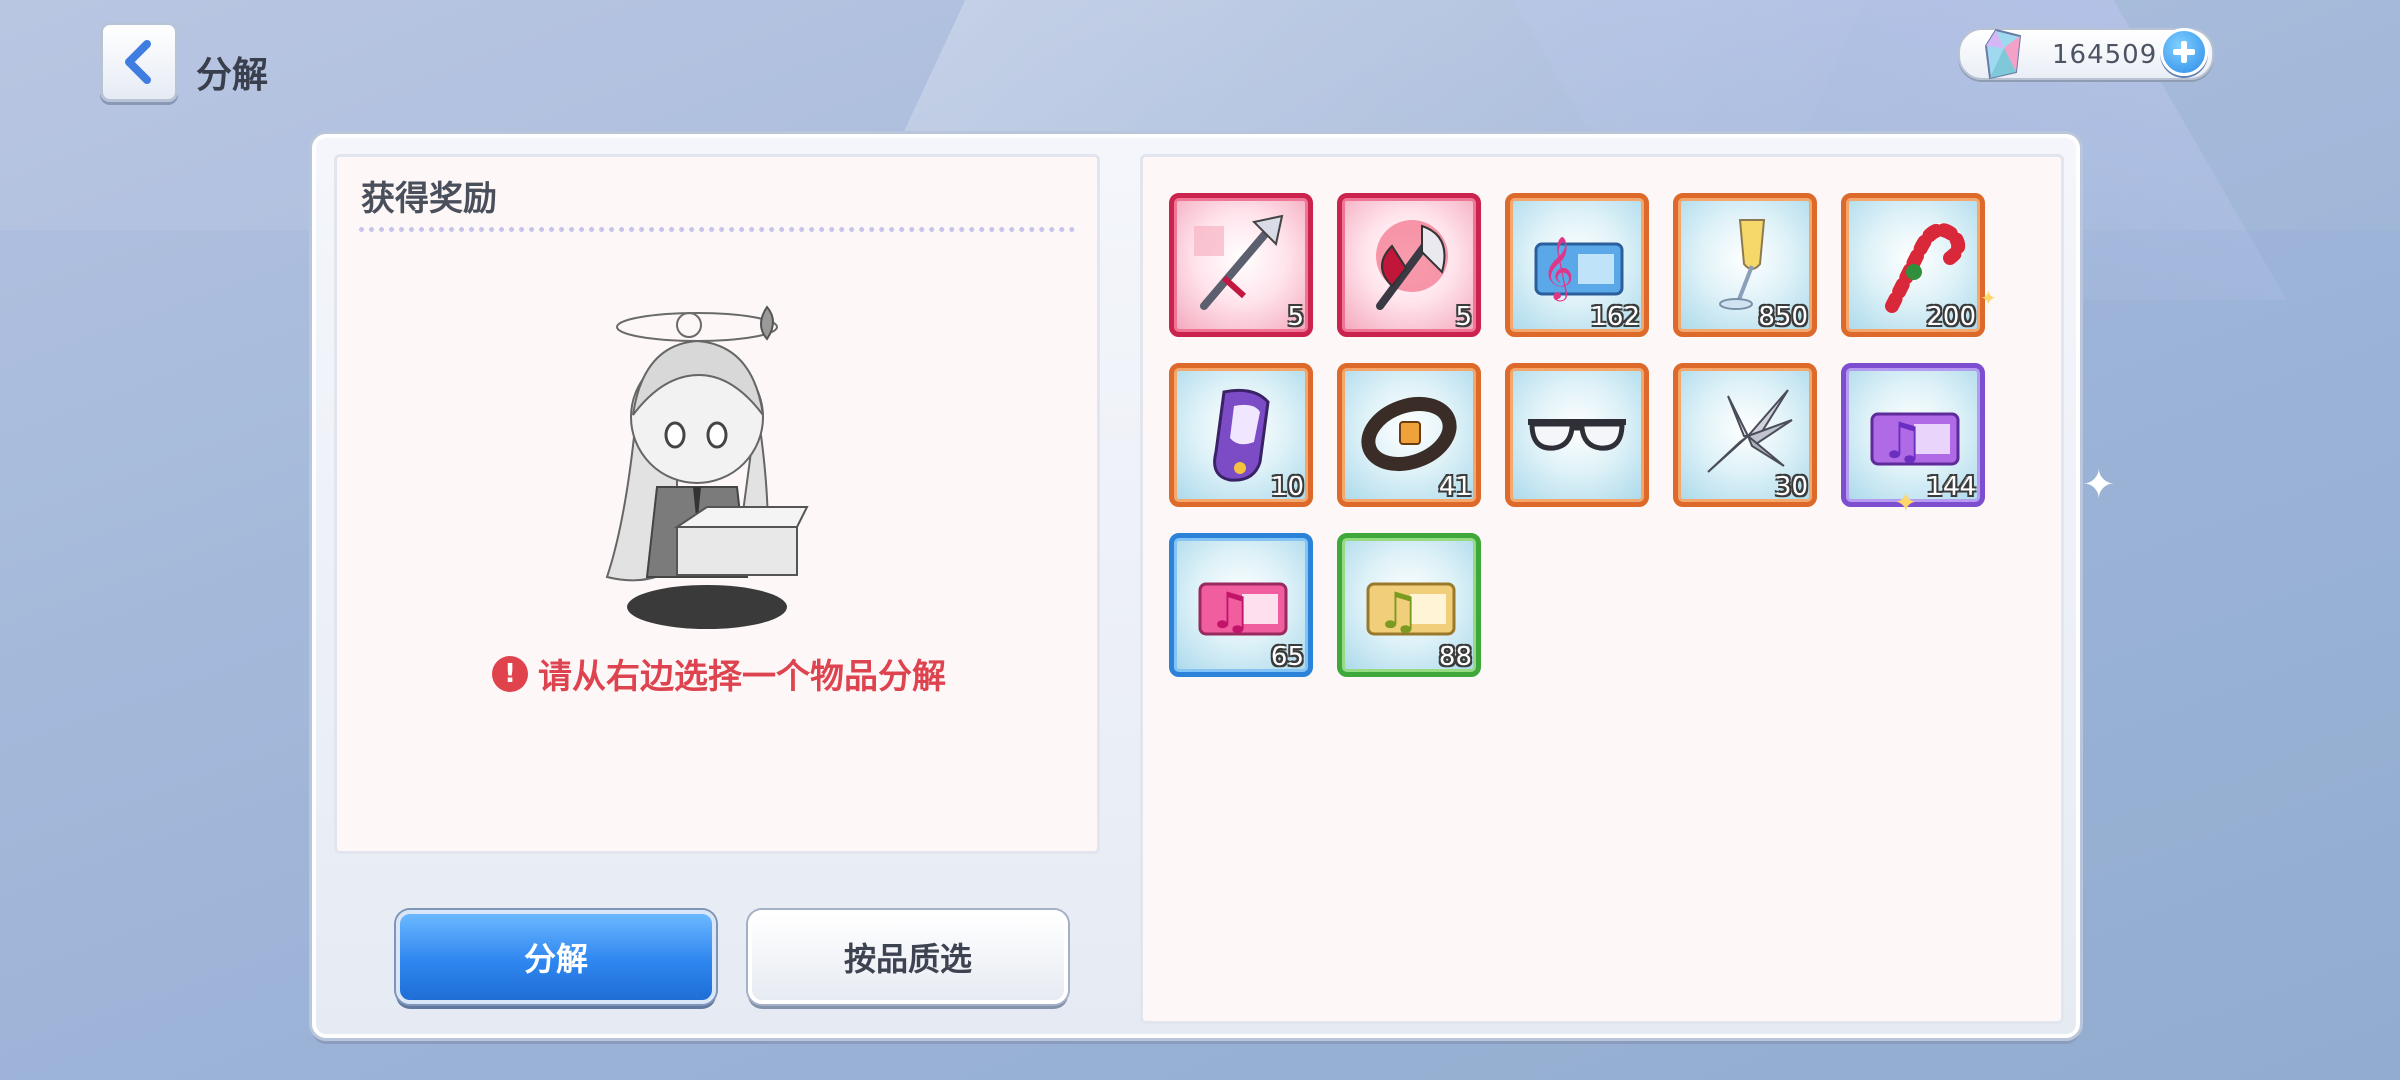  Describe the element at coordinates (1783, 317) in the screenshot. I see `item-count: 850` at that location.